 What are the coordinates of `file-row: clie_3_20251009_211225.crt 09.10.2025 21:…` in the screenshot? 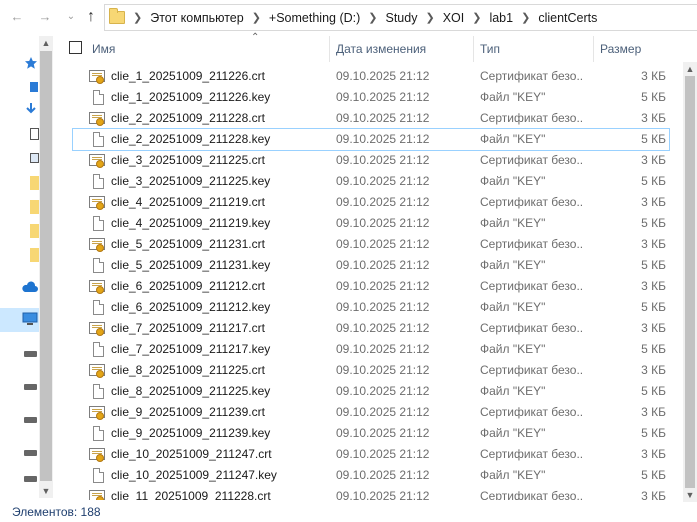 It's located at (371, 160).